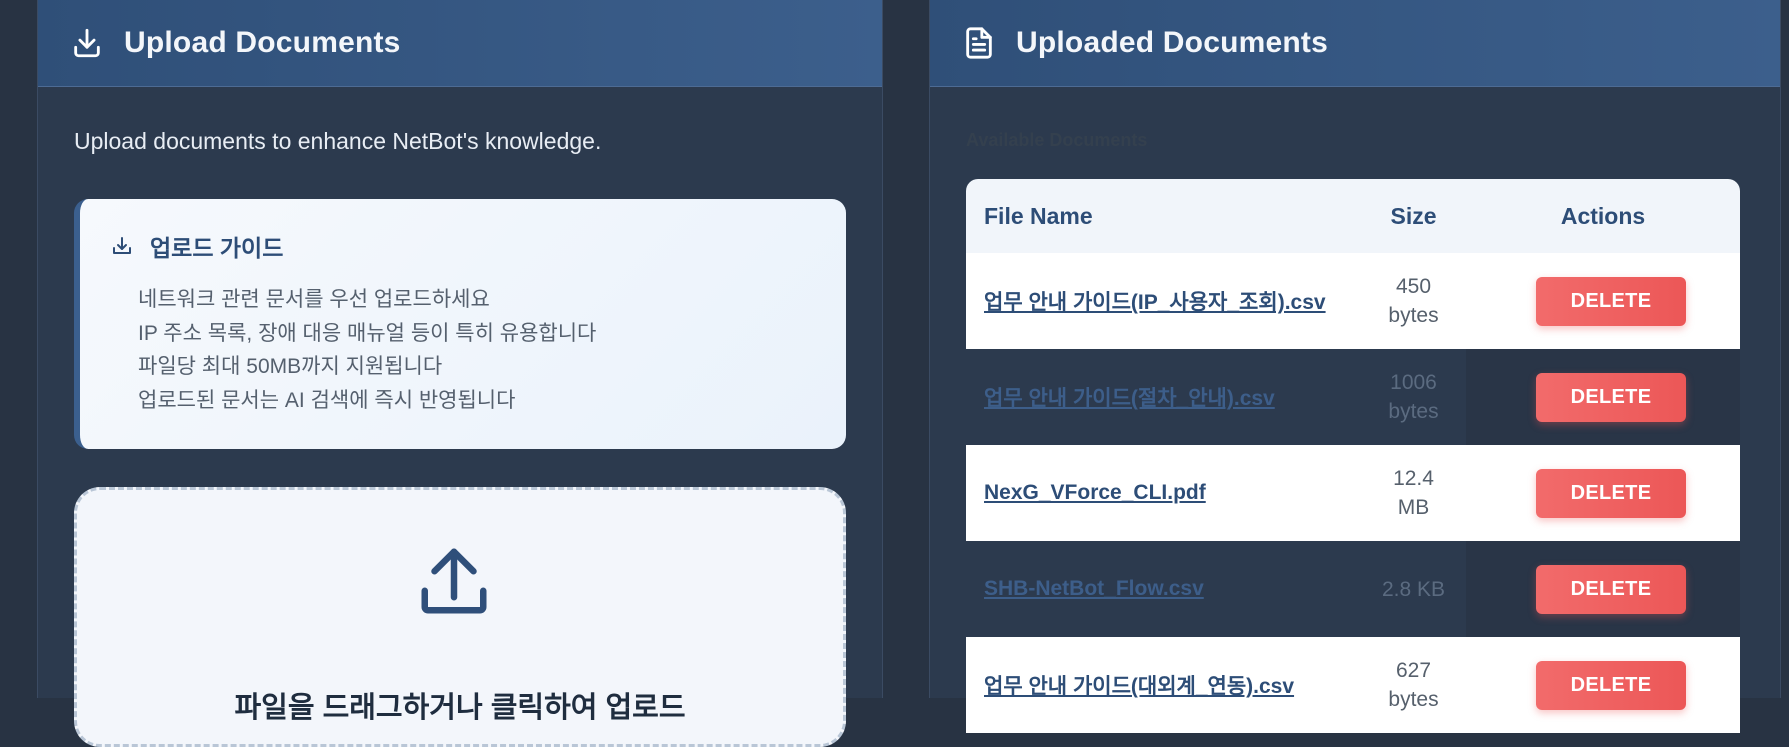  I want to click on file-size: 12.4 MB, so click(1413, 493).